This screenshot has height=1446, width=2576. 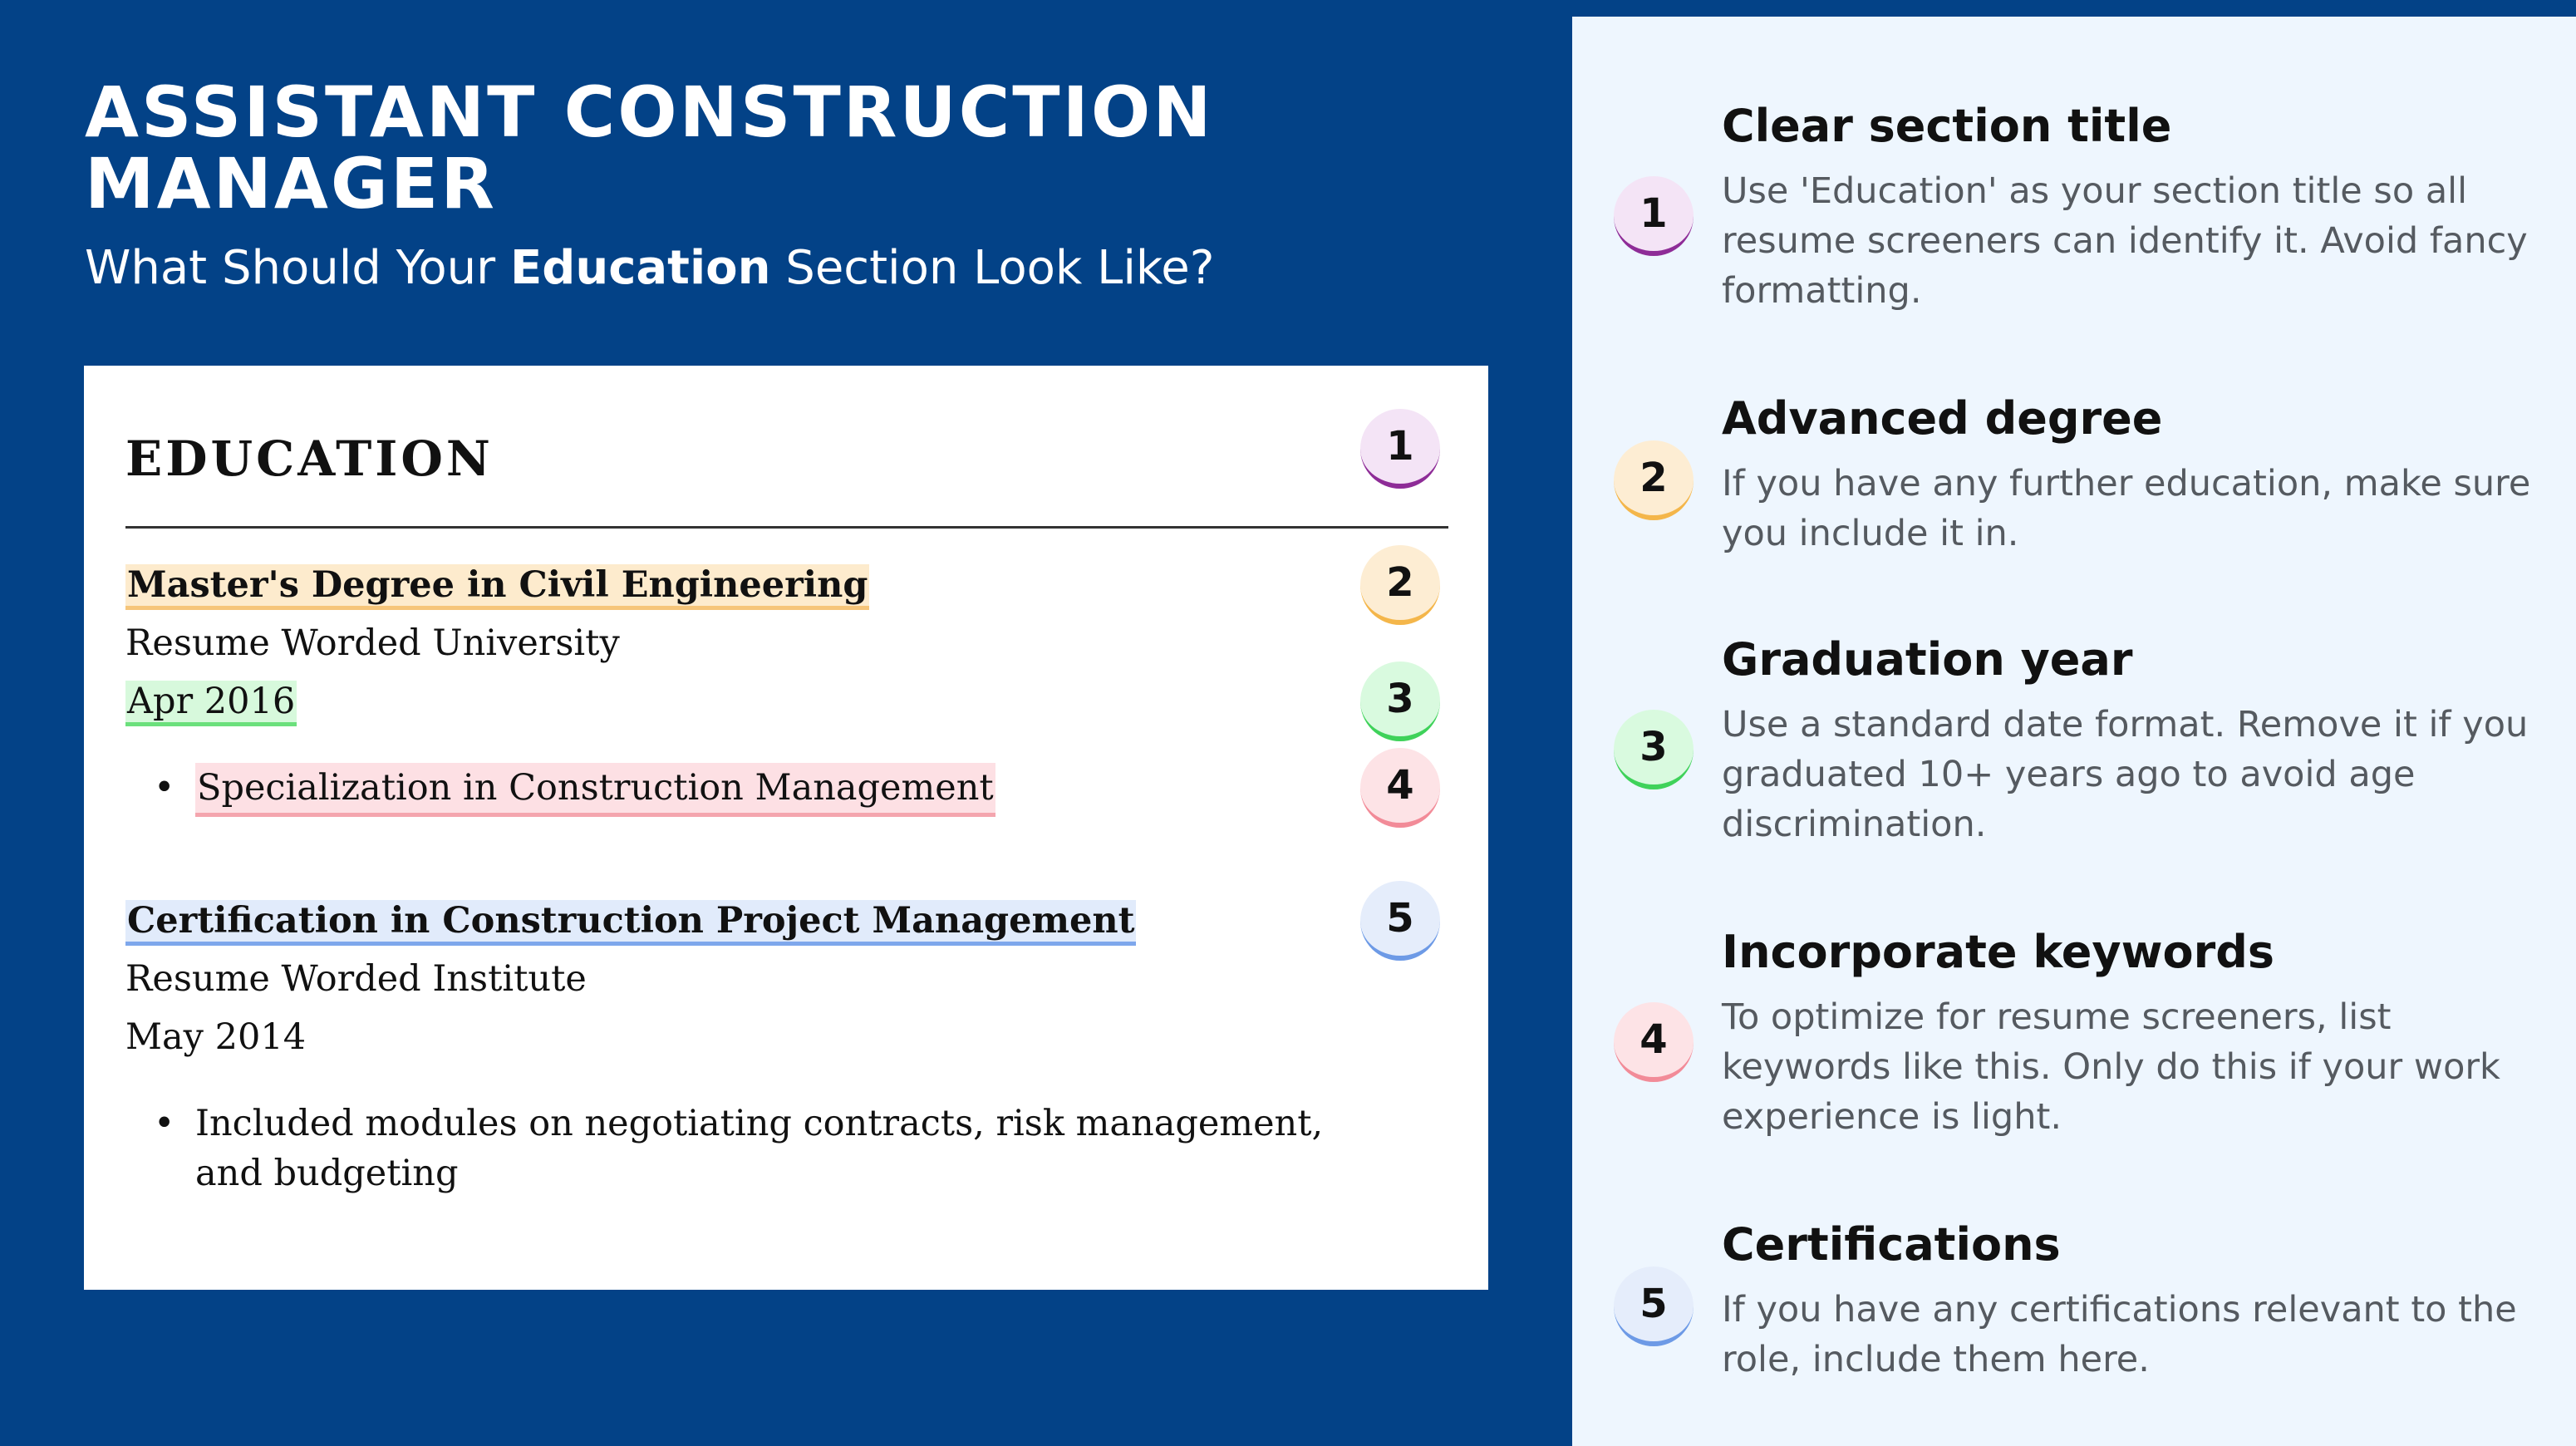 I want to click on section-divider, so click(x=786, y=527).